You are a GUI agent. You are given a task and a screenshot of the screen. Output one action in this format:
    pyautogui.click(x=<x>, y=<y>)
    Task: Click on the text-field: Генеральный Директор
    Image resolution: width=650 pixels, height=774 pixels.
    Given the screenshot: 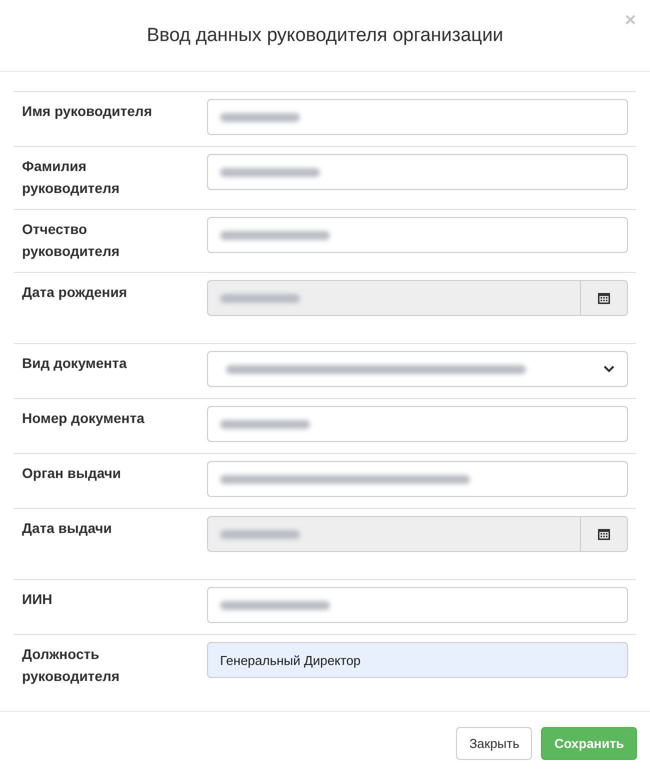 What is the action you would take?
    pyautogui.click(x=417, y=660)
    